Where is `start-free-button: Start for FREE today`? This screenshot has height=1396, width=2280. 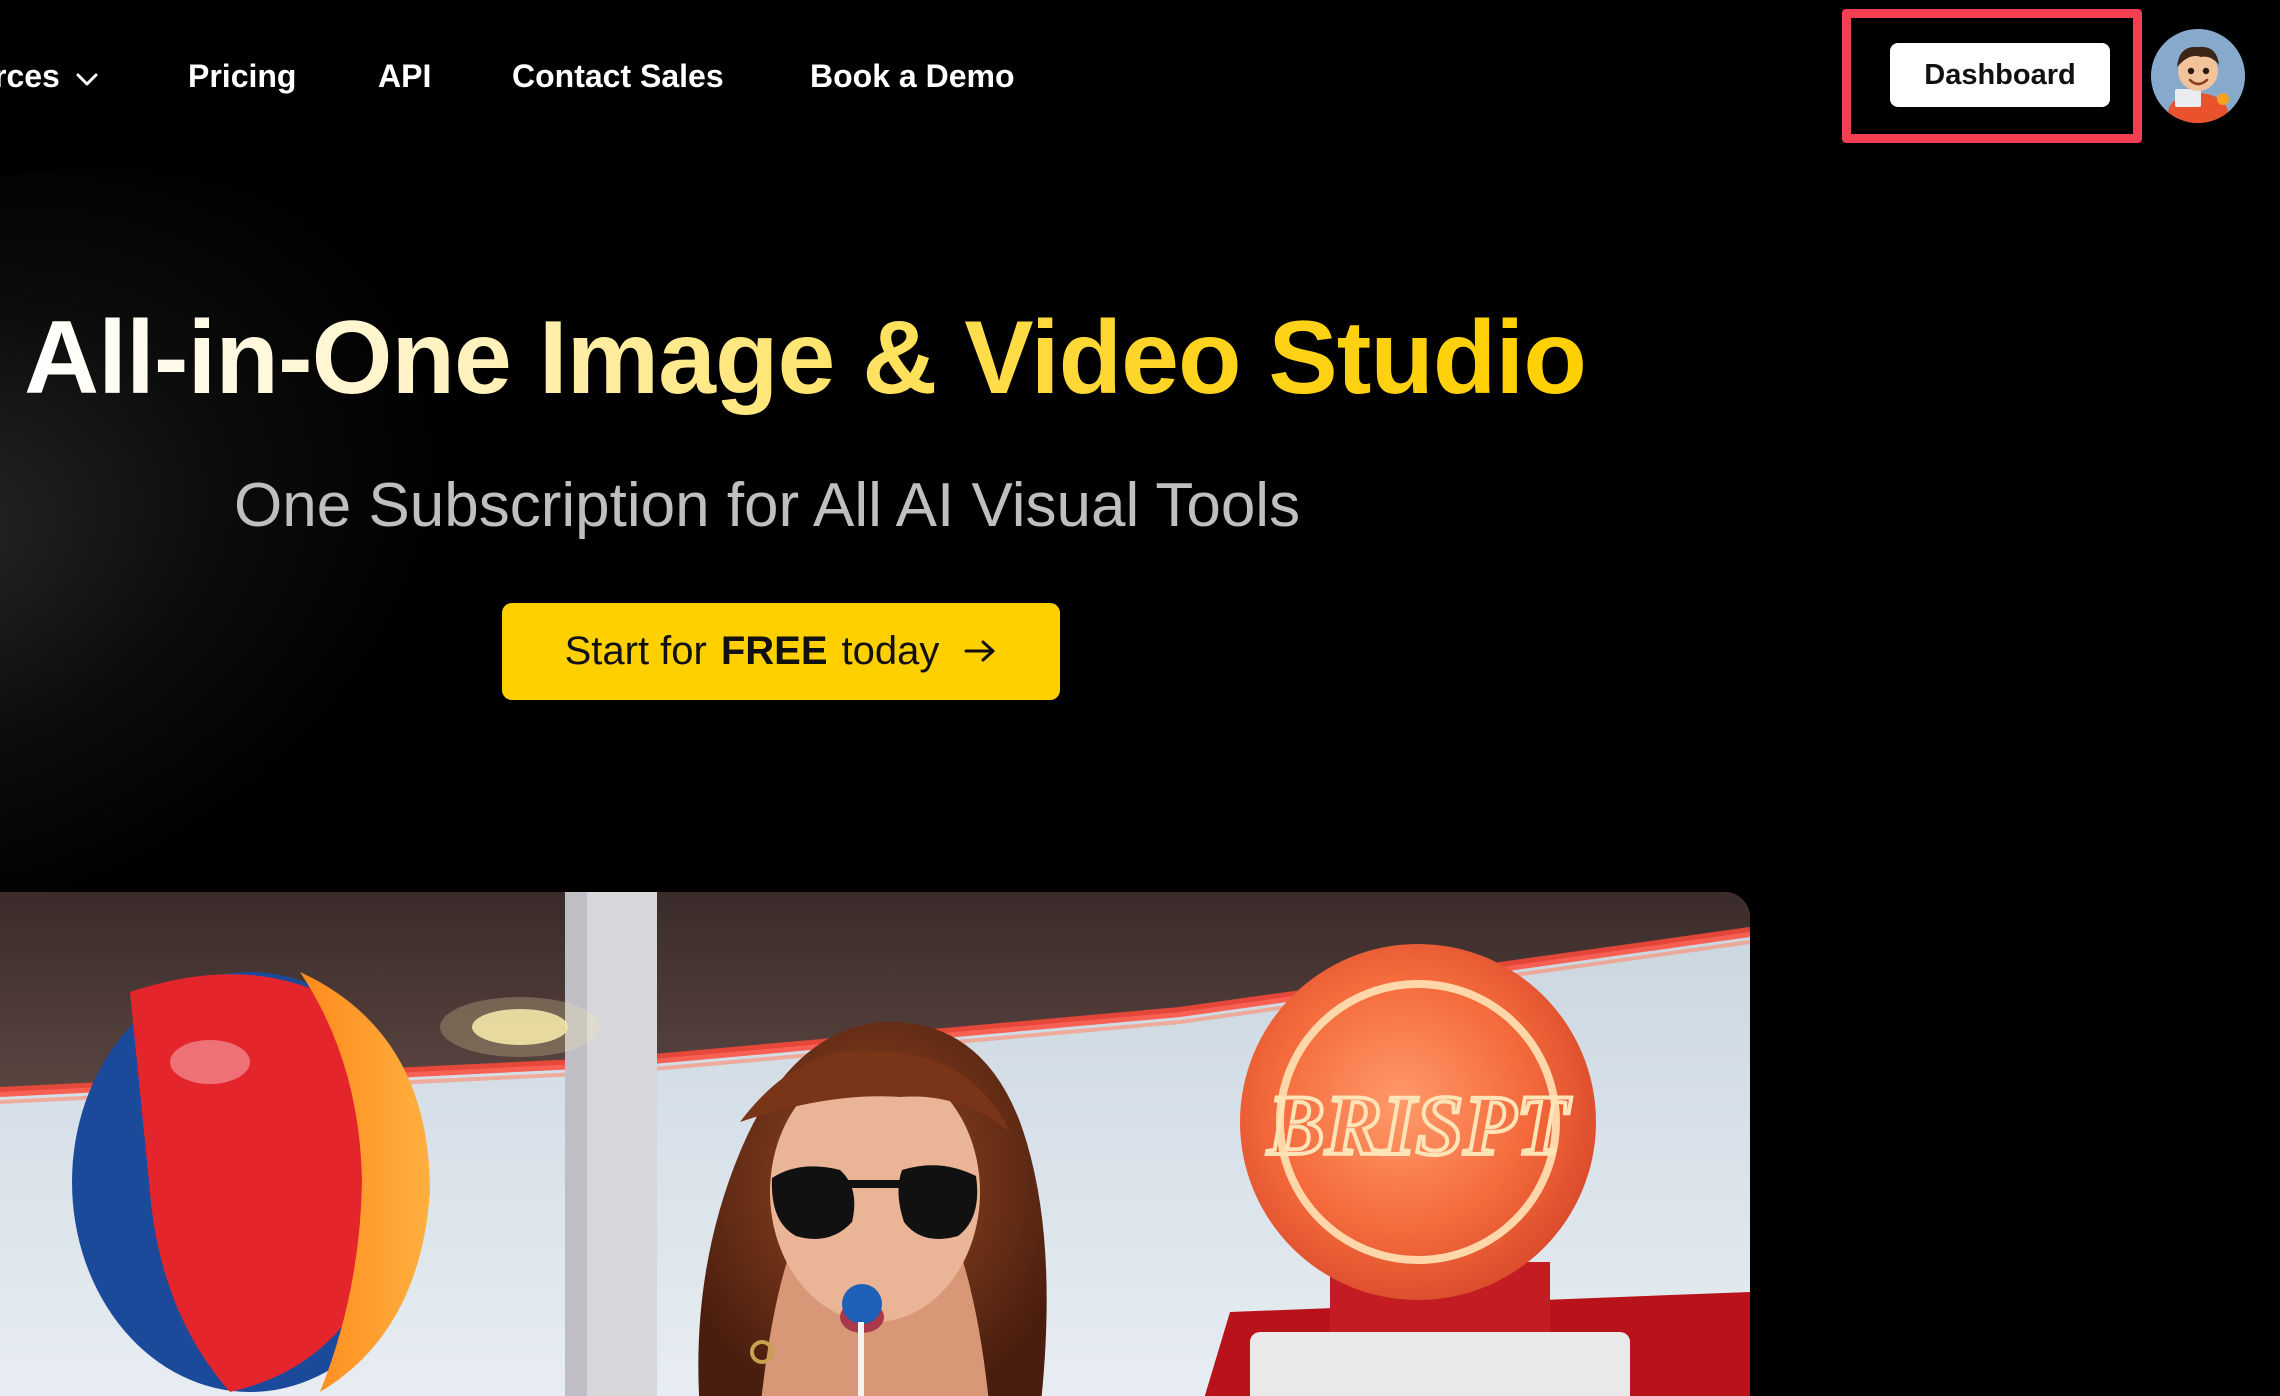
start-free-button: Start for FREE today is located at coordinates (781, 651).